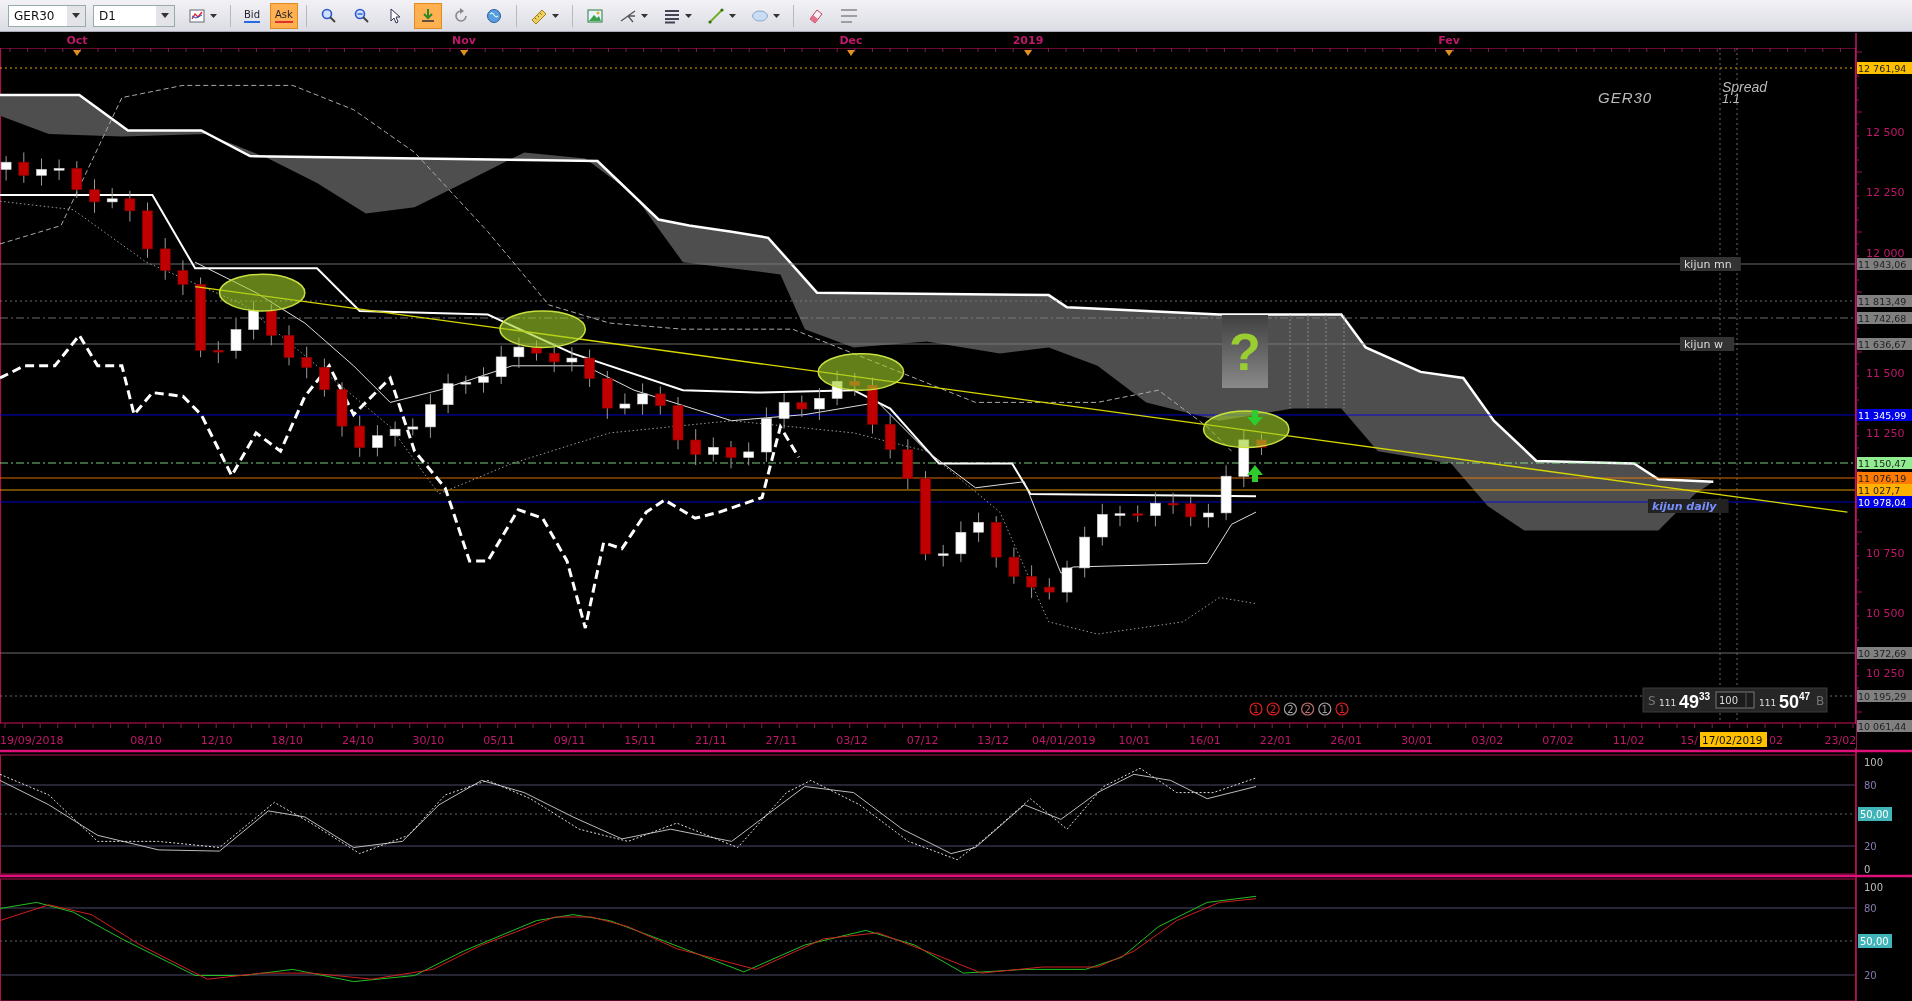 This screenshot has width=1912, height=1001. Describe the element at coordinates (1733, 739) in the screenshot. I see `cursor-date-label: 17/02/2019` at that location.